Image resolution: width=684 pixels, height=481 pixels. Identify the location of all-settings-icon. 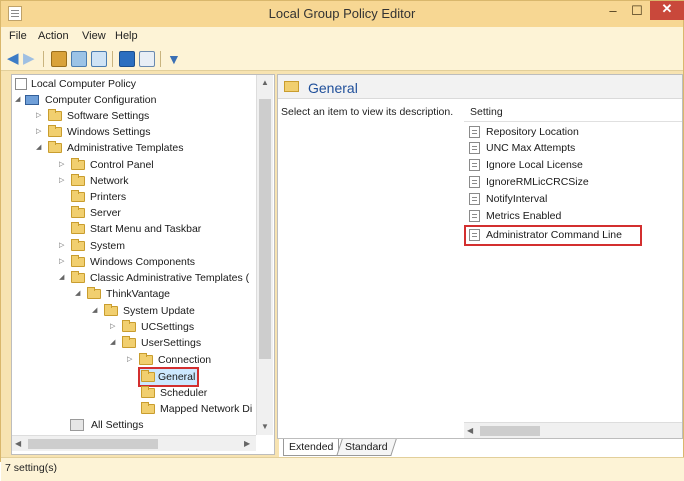
(77, 425).